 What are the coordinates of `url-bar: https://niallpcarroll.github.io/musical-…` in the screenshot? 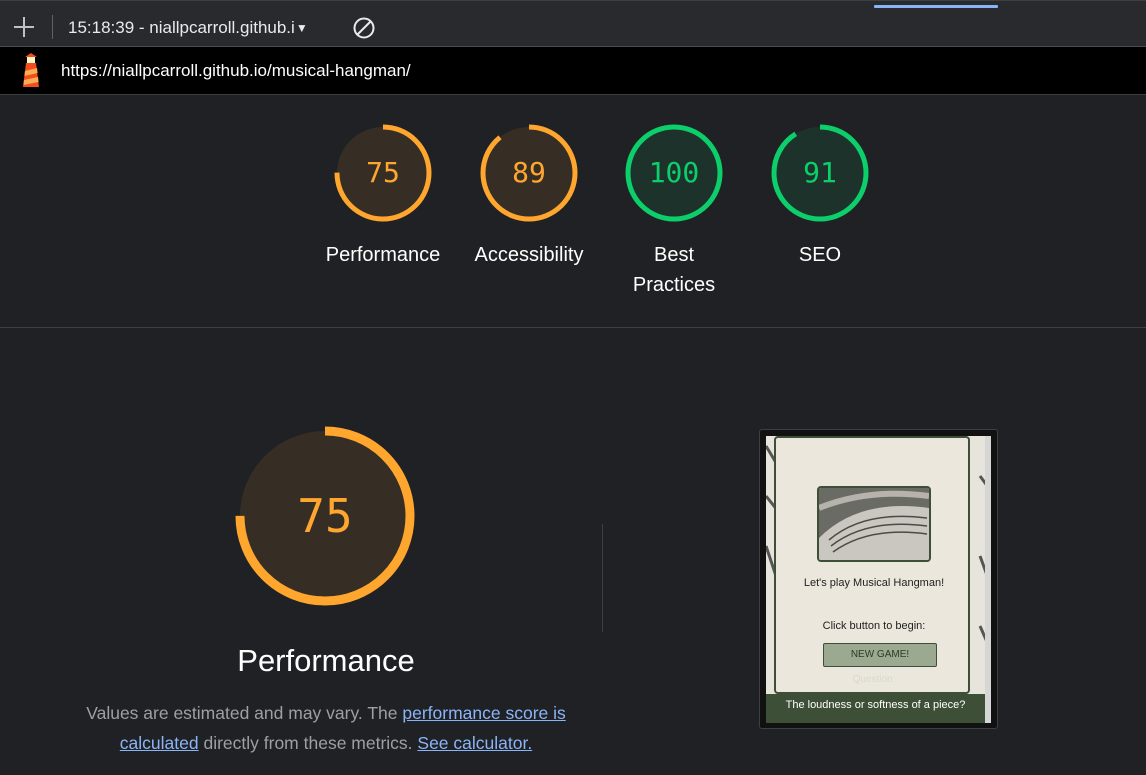 It's located at (573, 71).